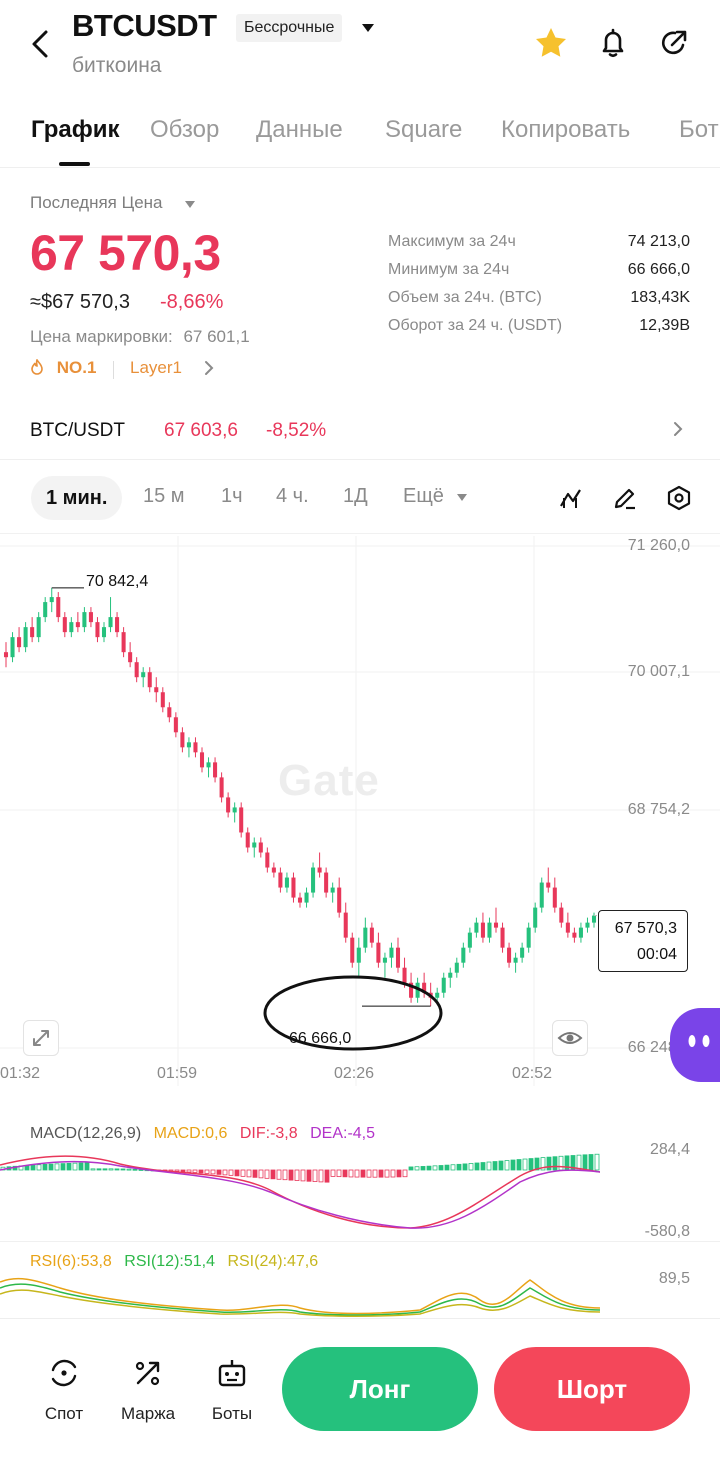  Describe the element at coordinates (423, 496) in the screenshot. I see `interval-more: Ещё` at that location.